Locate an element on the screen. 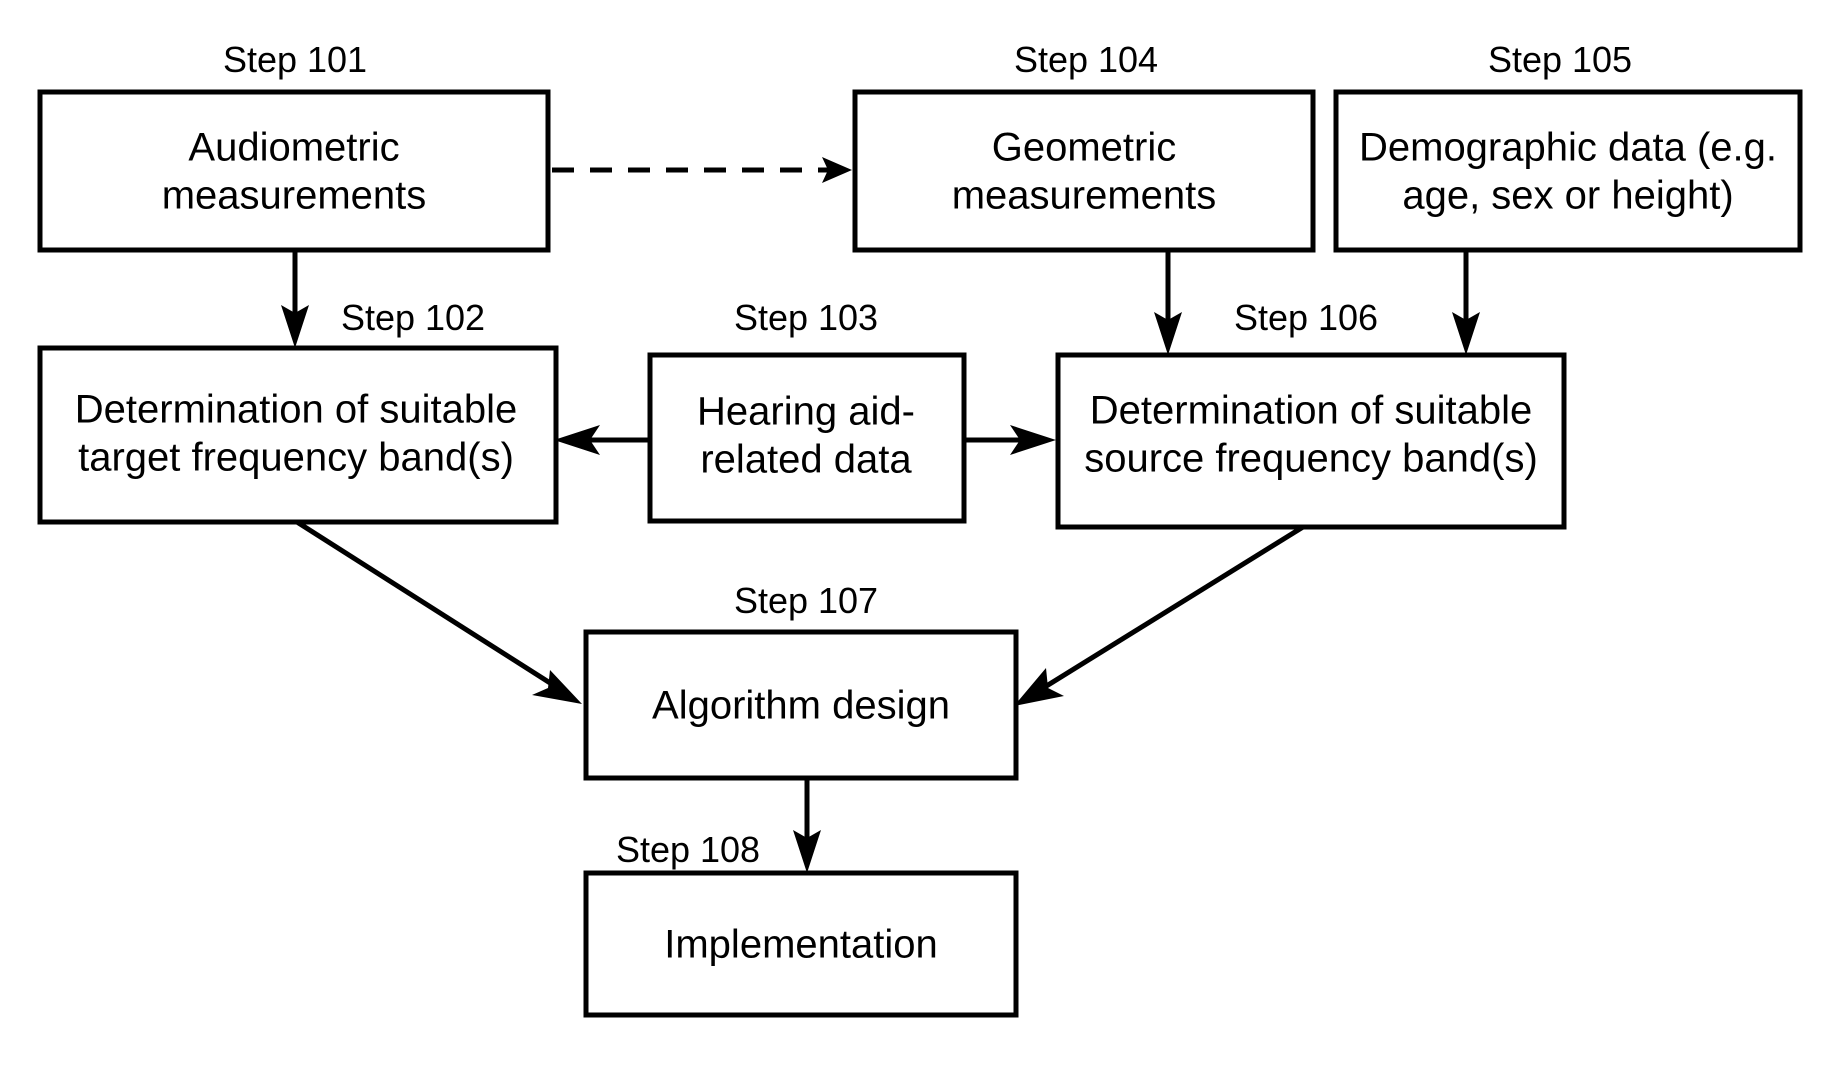  step101-step-label: Step 101 is located at coordinates (295, 59).